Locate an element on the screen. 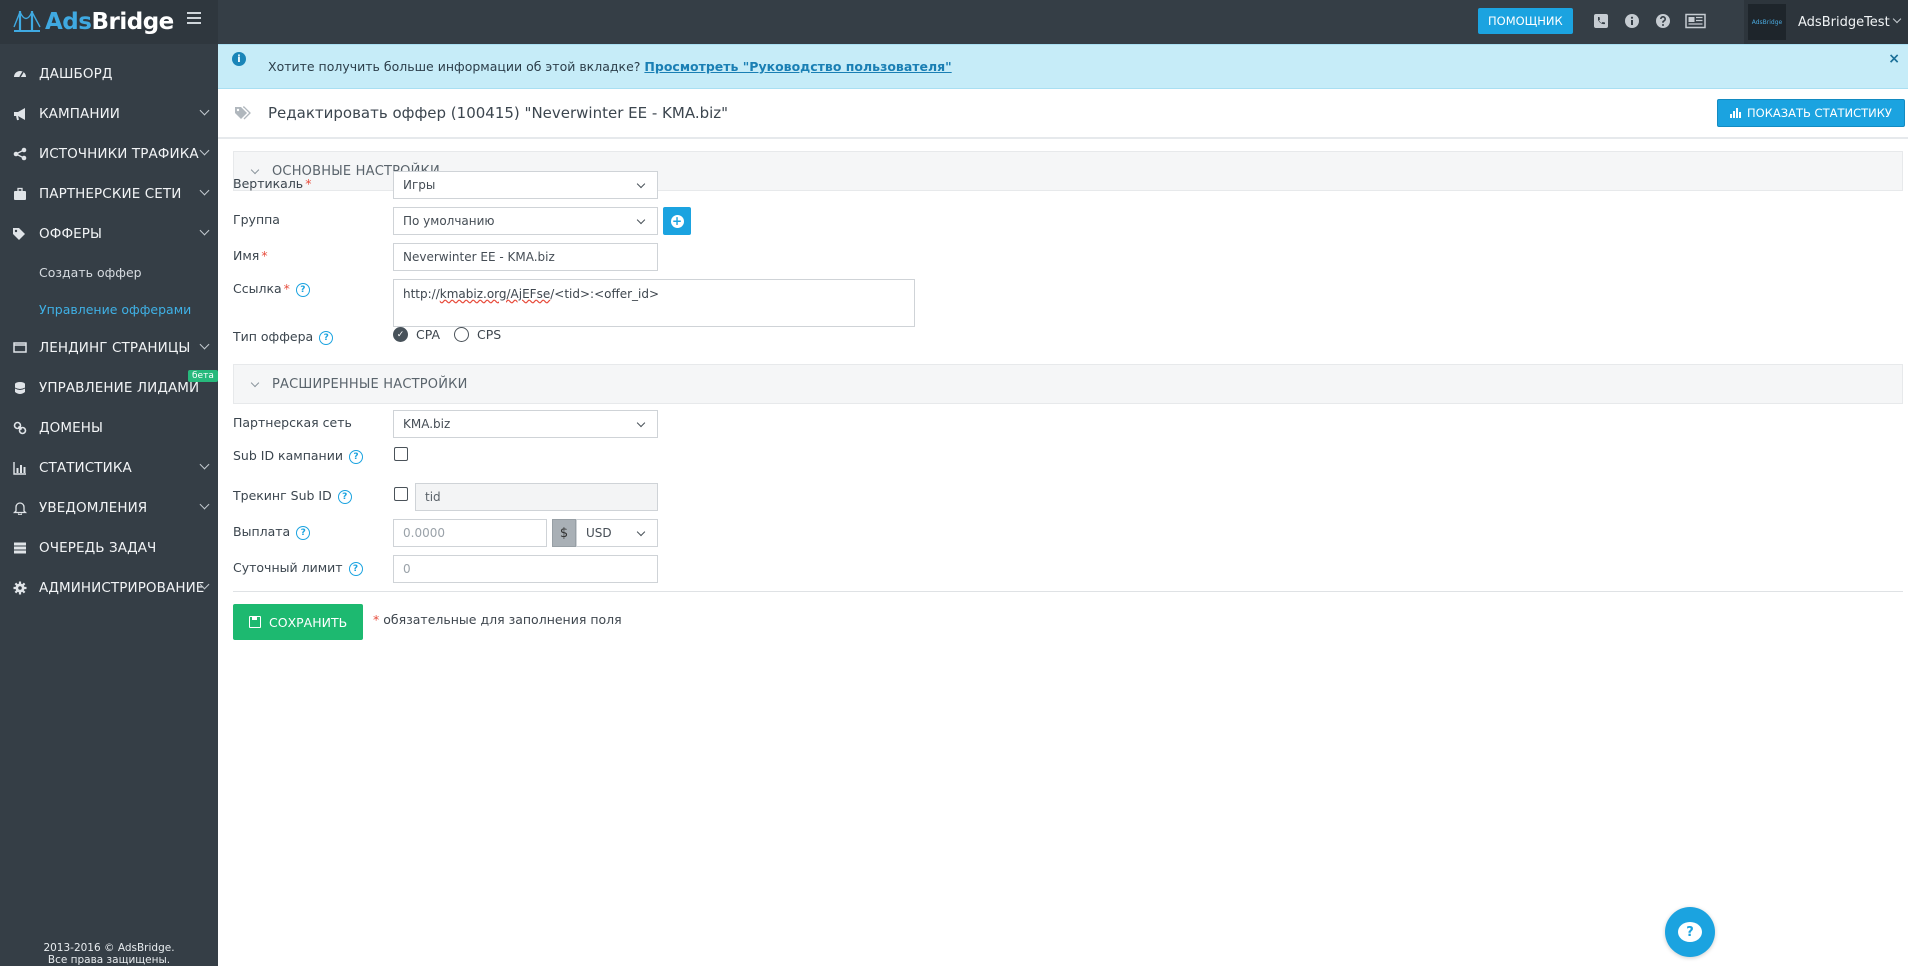 The height and width of the screenshot is (966, 1908). sidebar-item-label: ДОМЕНЫ is located at coordinates (71, 428).